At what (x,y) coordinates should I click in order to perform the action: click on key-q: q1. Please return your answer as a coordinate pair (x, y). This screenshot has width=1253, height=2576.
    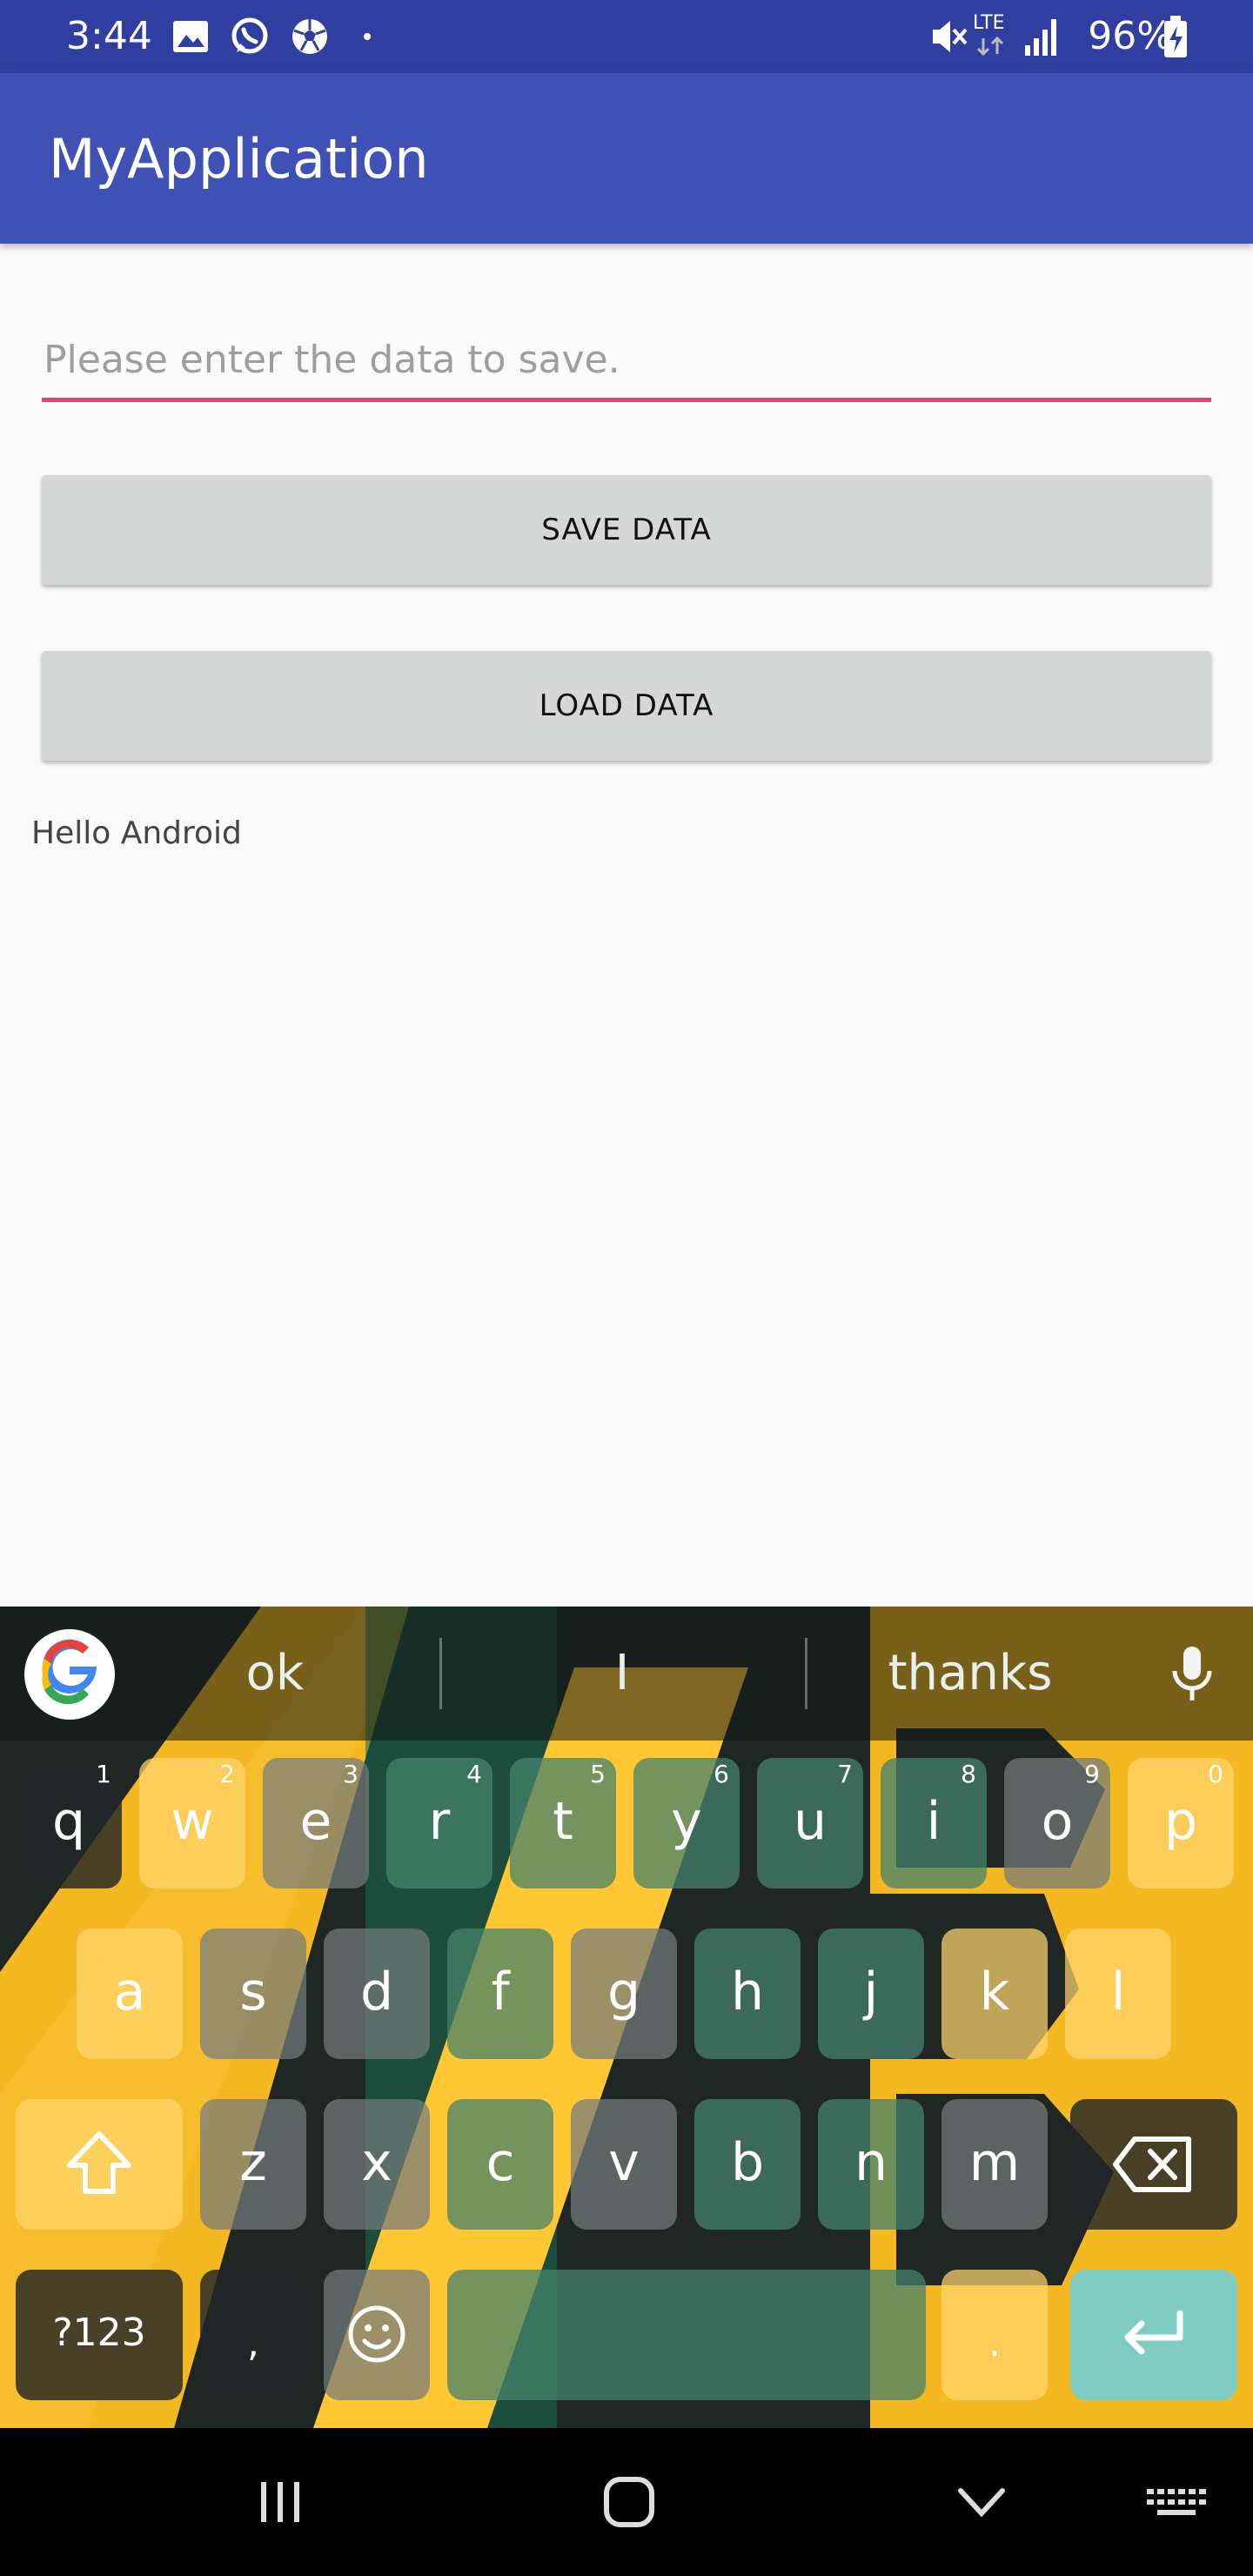
    Looking at the image, I should click on (69, 1823).